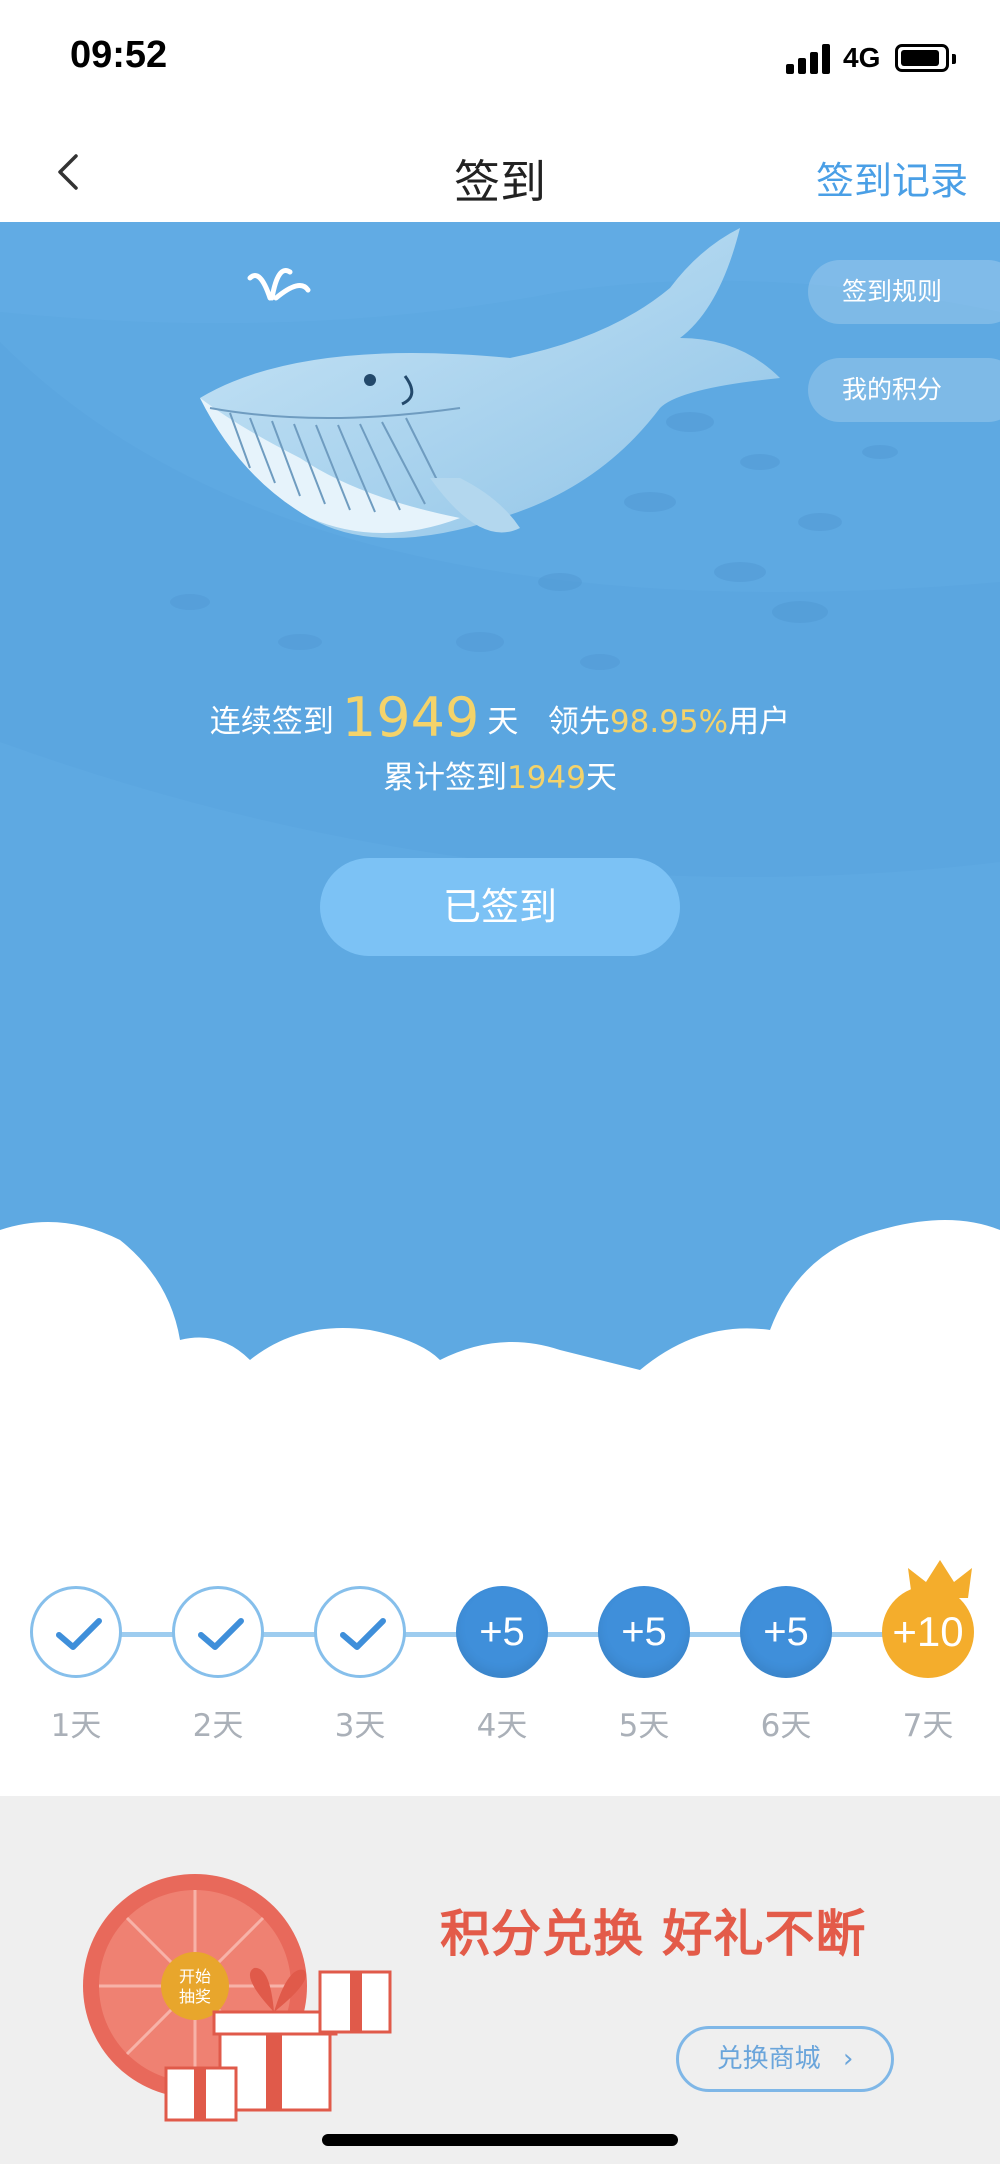 The height and width of the screenshot is (2164, 1000). I want to click on day-node-6: +5, so click(786, 1632).